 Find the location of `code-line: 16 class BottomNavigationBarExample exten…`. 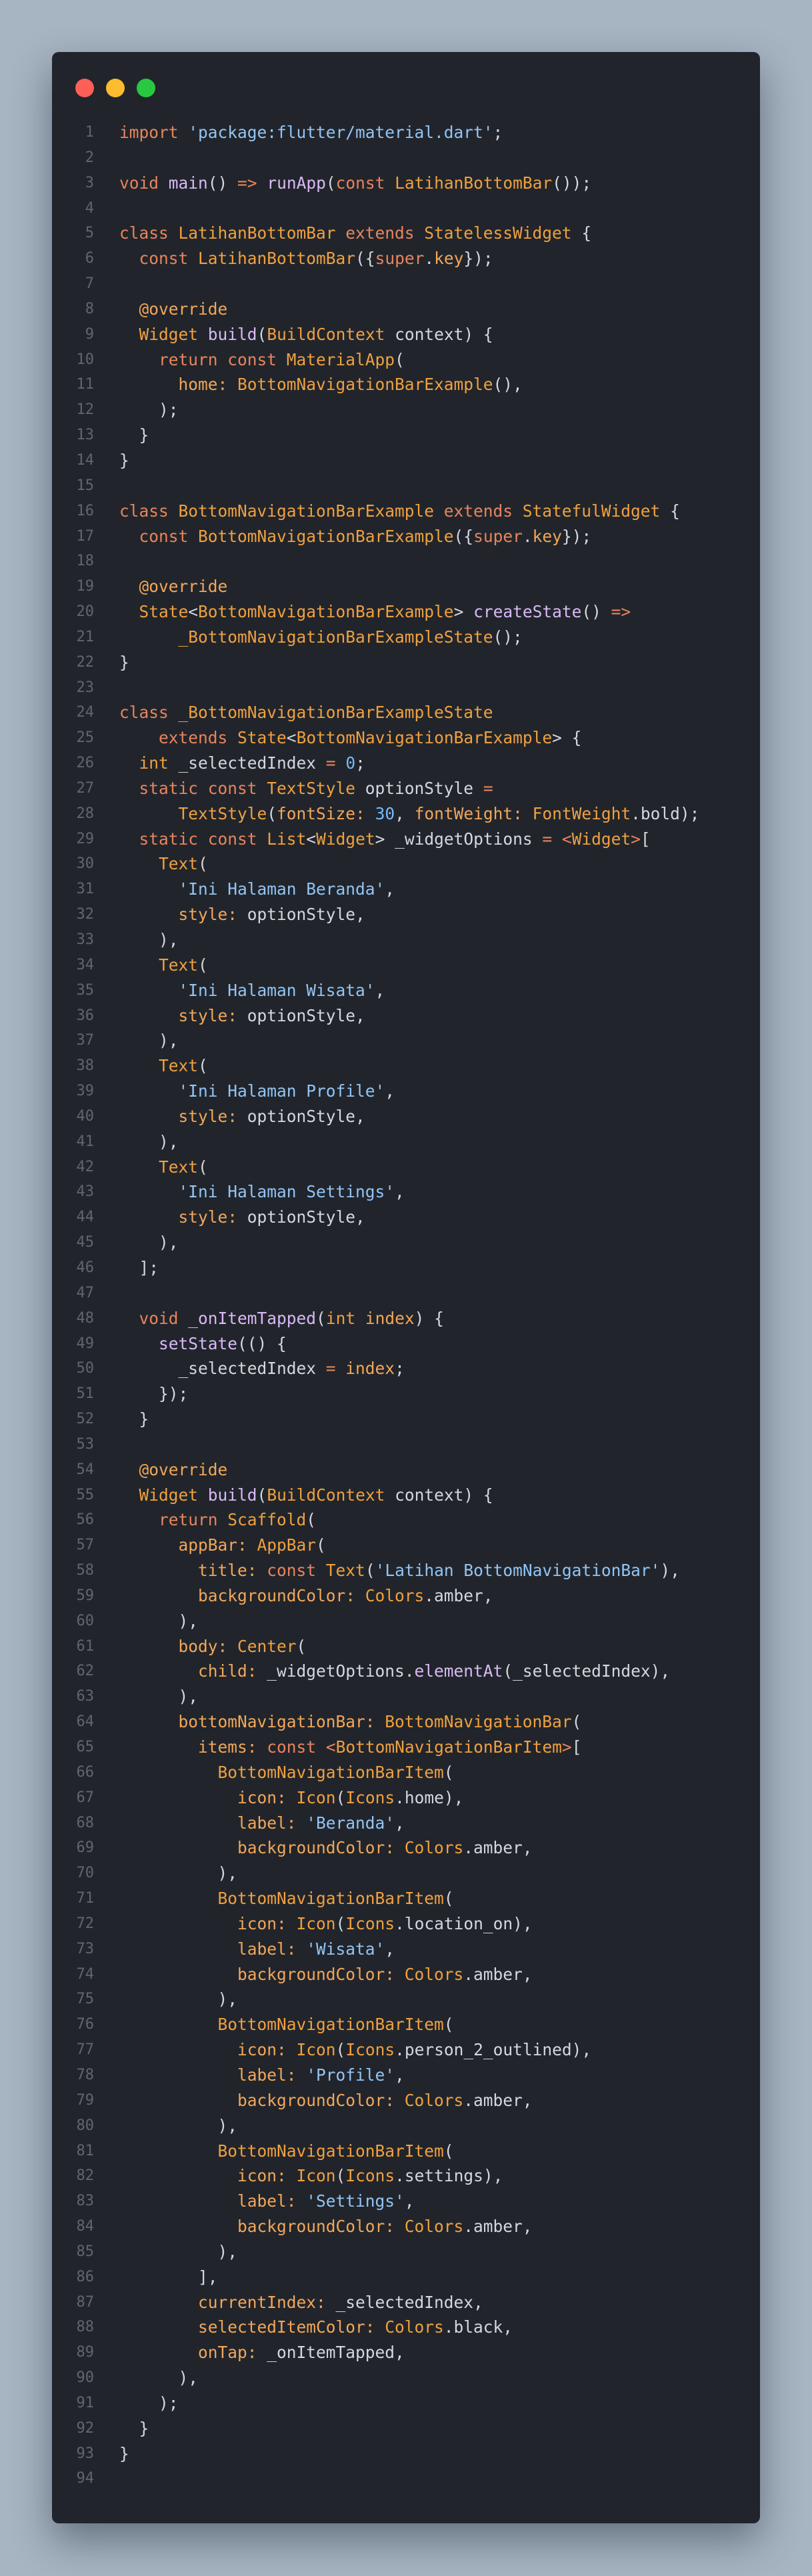

code-line: 16 class BottomNavigationBarExample exten… is located at coordinates (406, 511).